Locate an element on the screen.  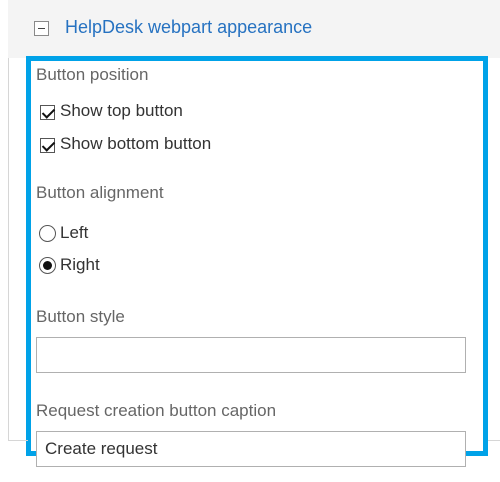
button-style-label: Button style is located at coordinates (80, 316).